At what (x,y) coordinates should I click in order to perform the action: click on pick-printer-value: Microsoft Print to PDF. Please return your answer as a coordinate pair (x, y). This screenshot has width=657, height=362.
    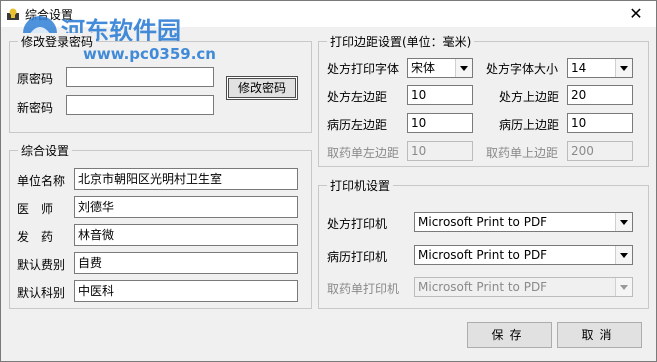
    Looking at the image, I should click on (483, 287).